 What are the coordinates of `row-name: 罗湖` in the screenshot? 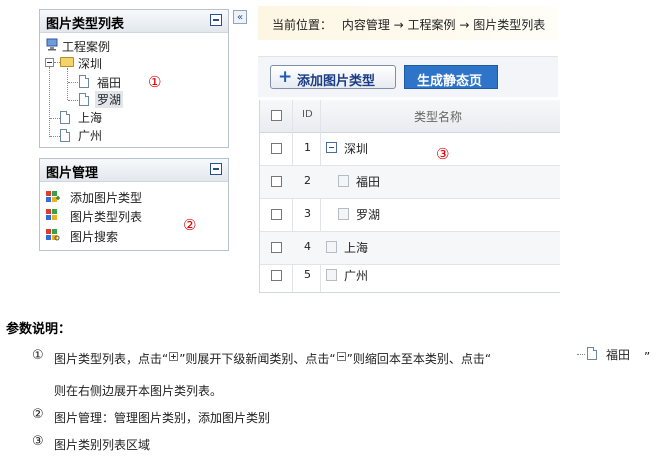 It's located at (368, 215).